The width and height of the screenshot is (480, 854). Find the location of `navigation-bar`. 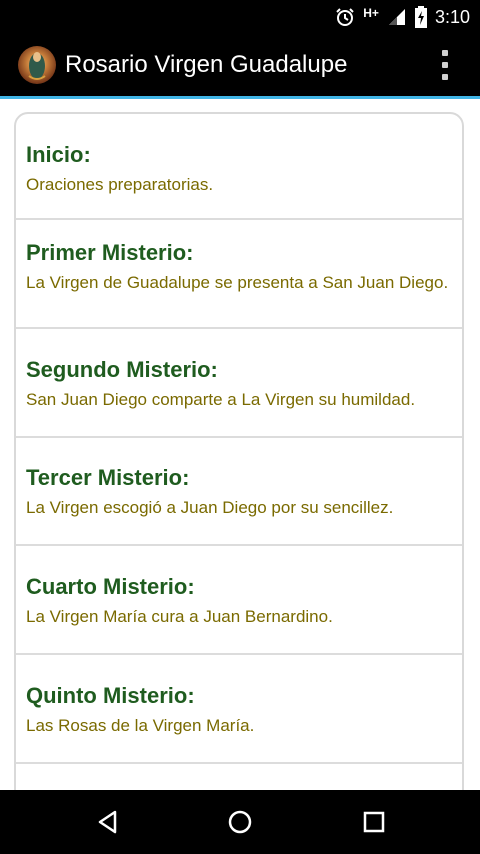

navigation-bar is located at coordinates (240, 822).